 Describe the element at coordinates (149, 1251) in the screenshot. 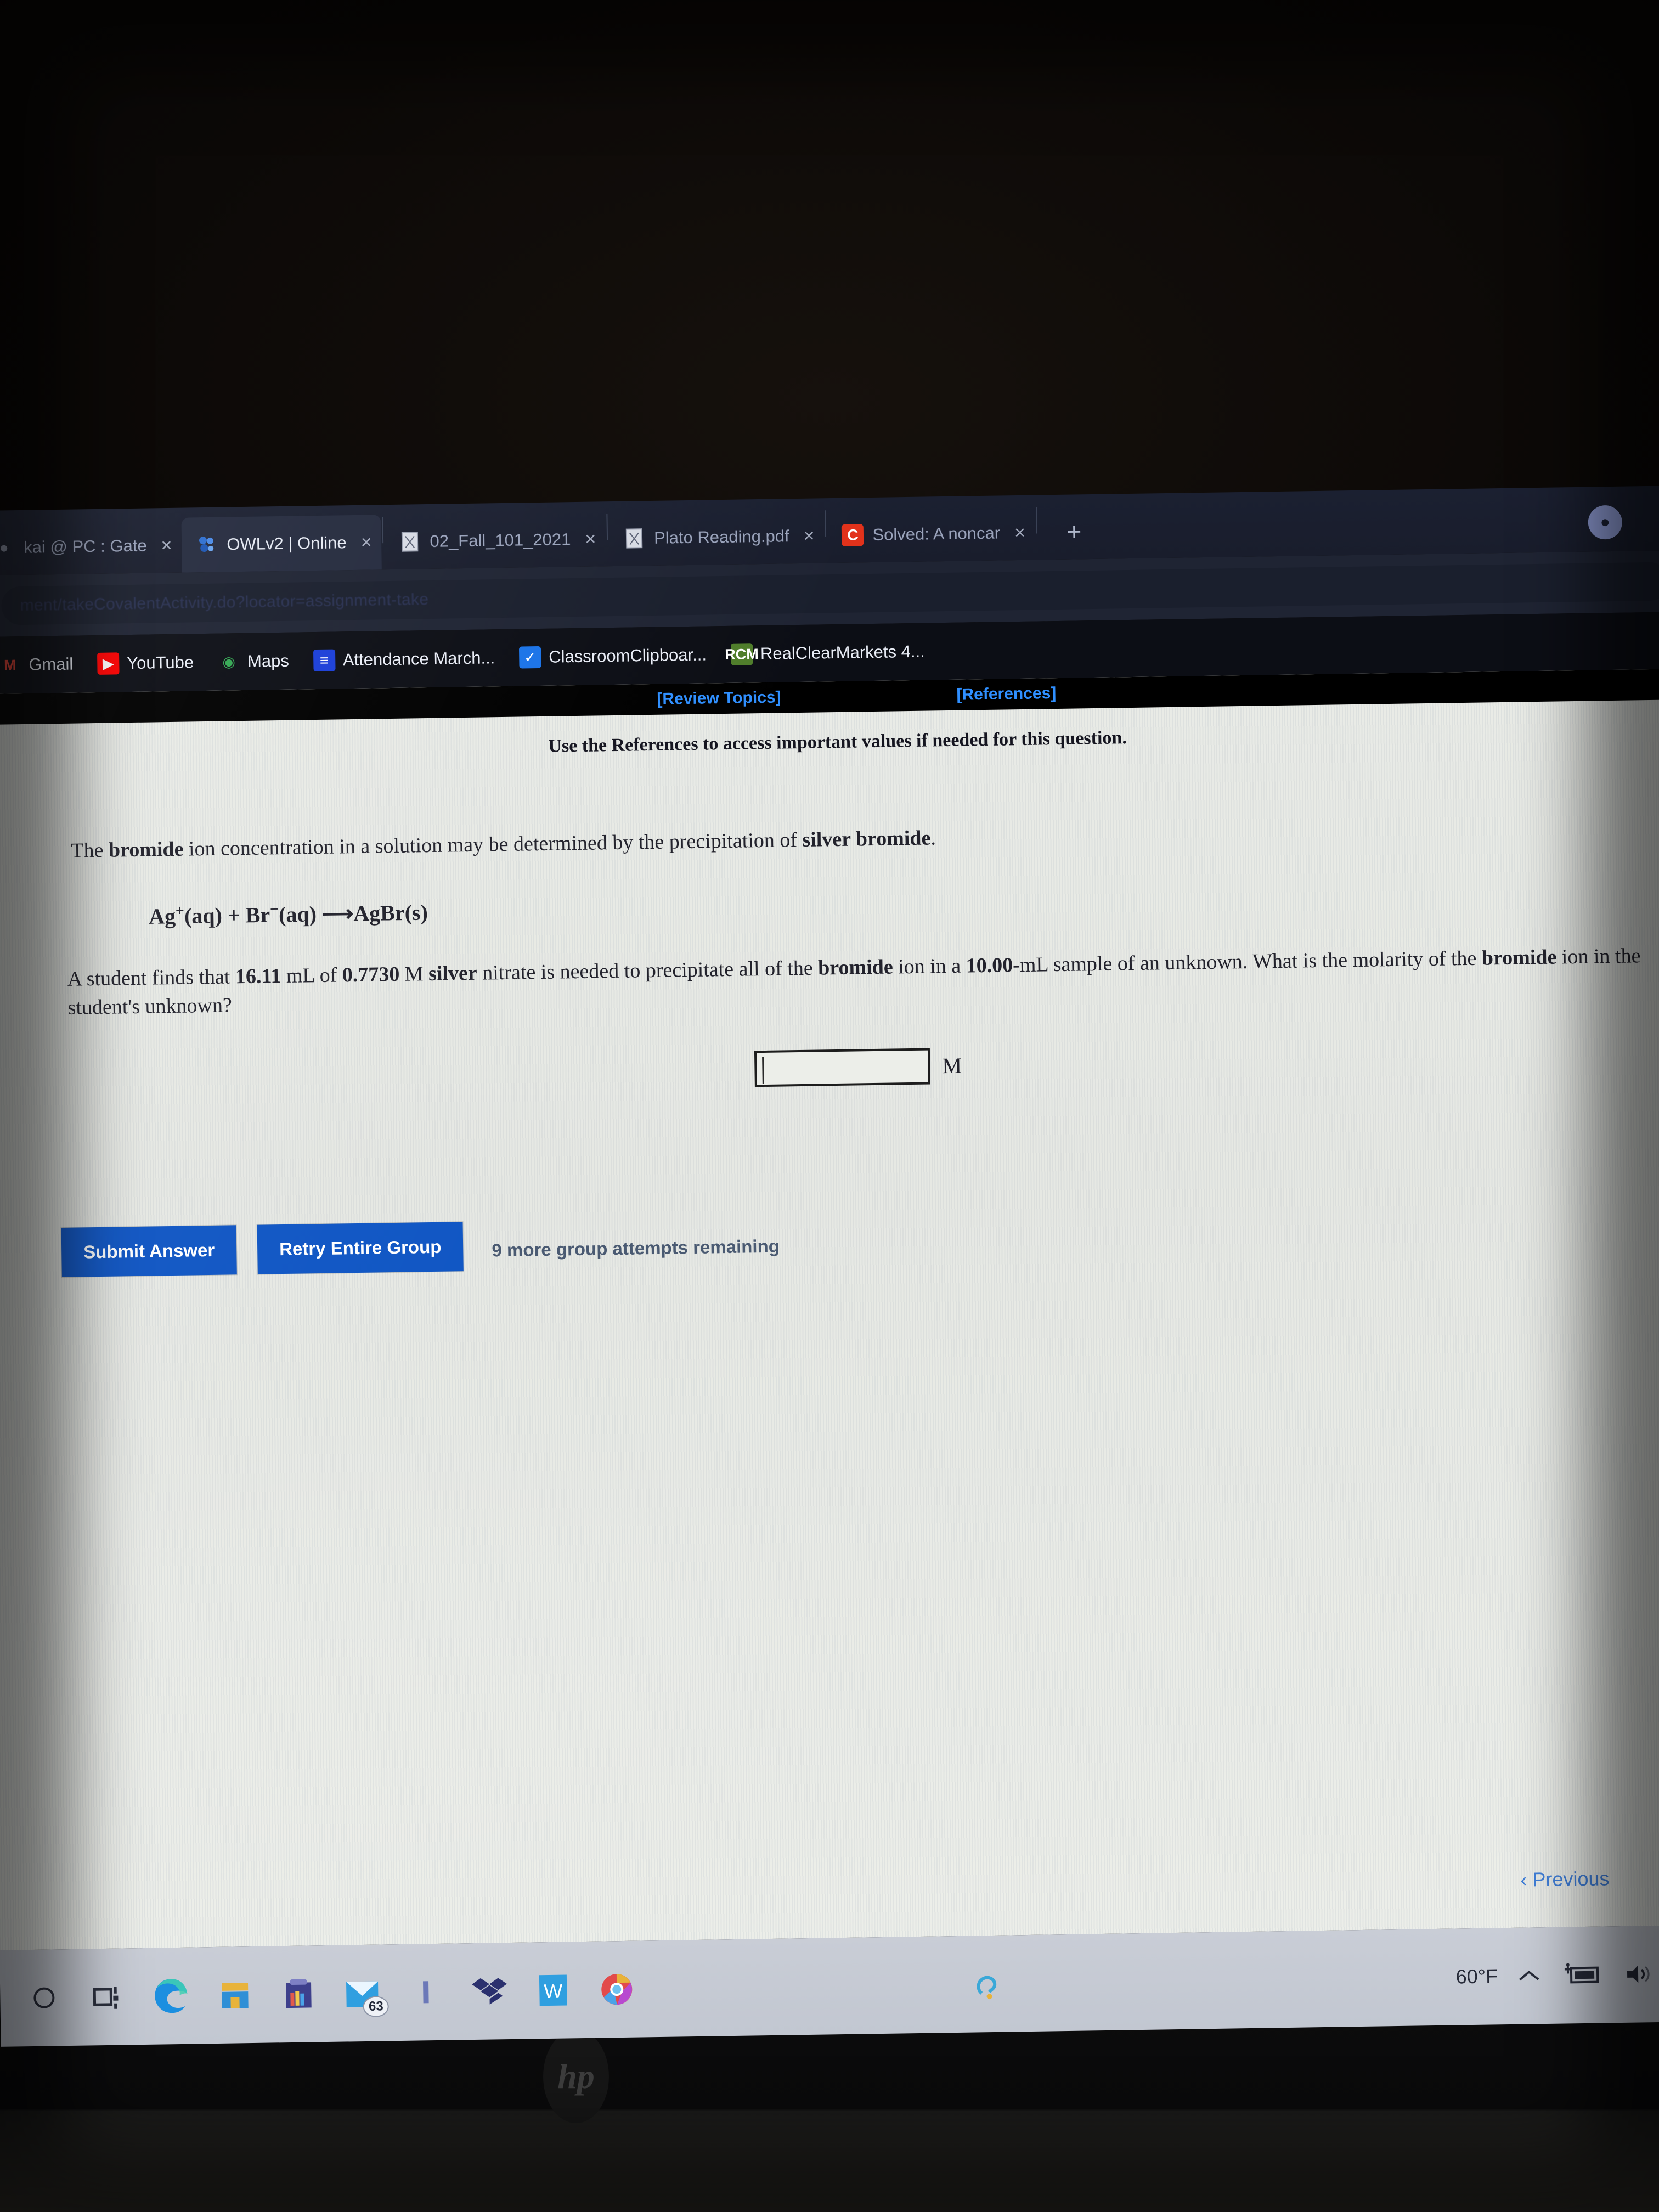

I see `submit-answer-button: Submit Answer` at that location.